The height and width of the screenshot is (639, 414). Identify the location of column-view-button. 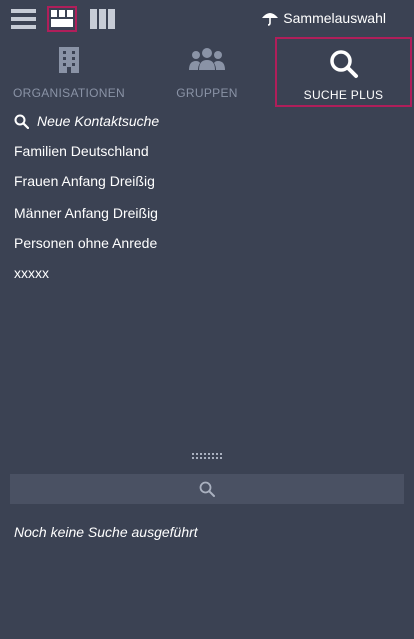
(103, 19).